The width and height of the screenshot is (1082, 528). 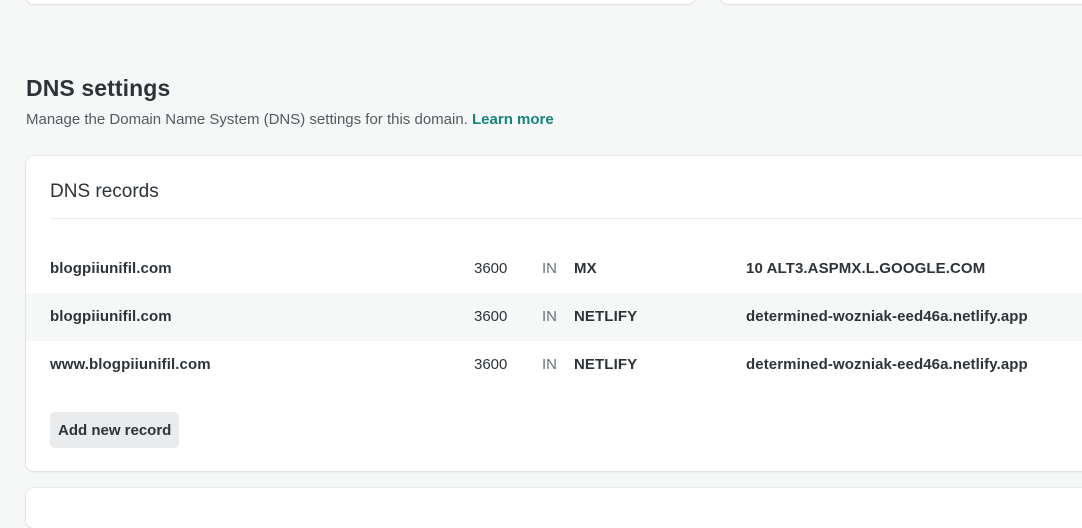 What do you see at coordinates (130, 364) in the screenshot?
I see `record-name: www.blogpiiunifil.com` at bounding box center [130, 364].